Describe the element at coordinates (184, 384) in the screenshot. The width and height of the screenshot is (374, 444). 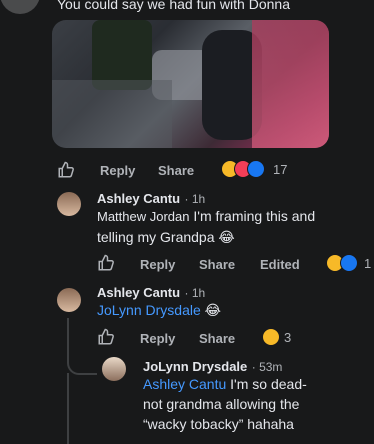
I see `mention: Ashley Cantu` at that location.